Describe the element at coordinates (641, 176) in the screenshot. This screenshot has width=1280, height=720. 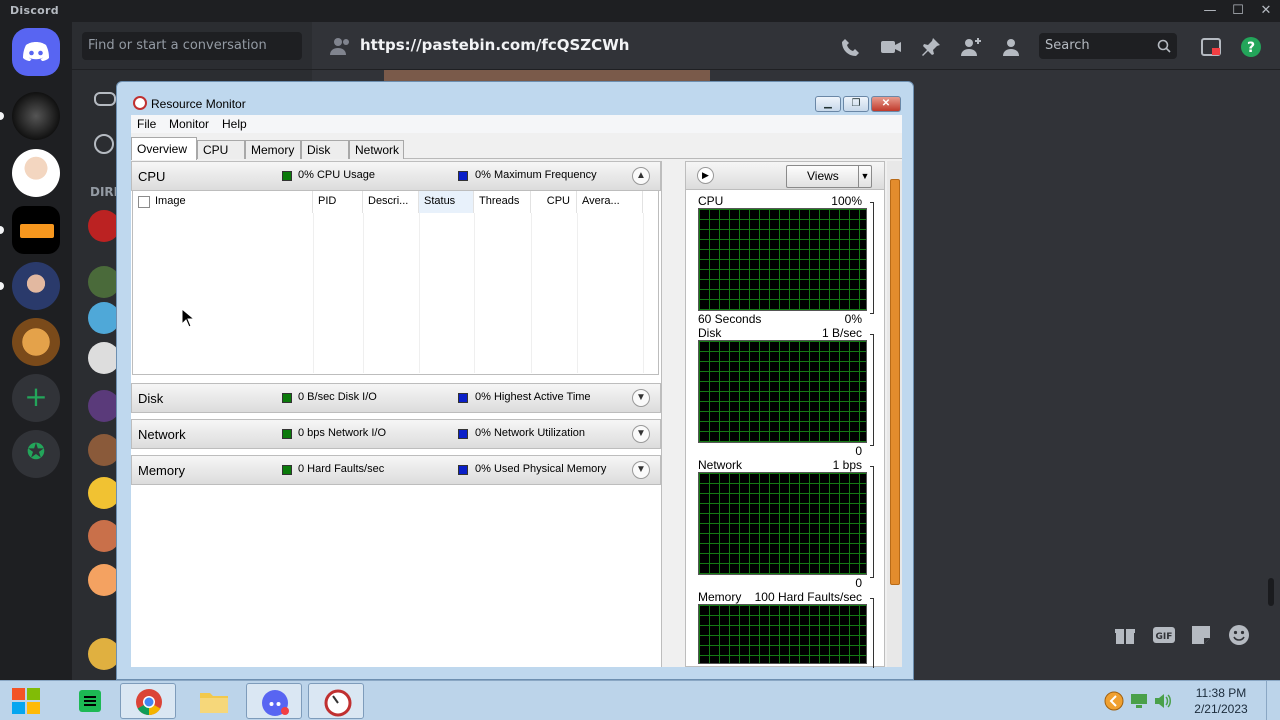
I see `chevron-up-icon: ▲` at that location.